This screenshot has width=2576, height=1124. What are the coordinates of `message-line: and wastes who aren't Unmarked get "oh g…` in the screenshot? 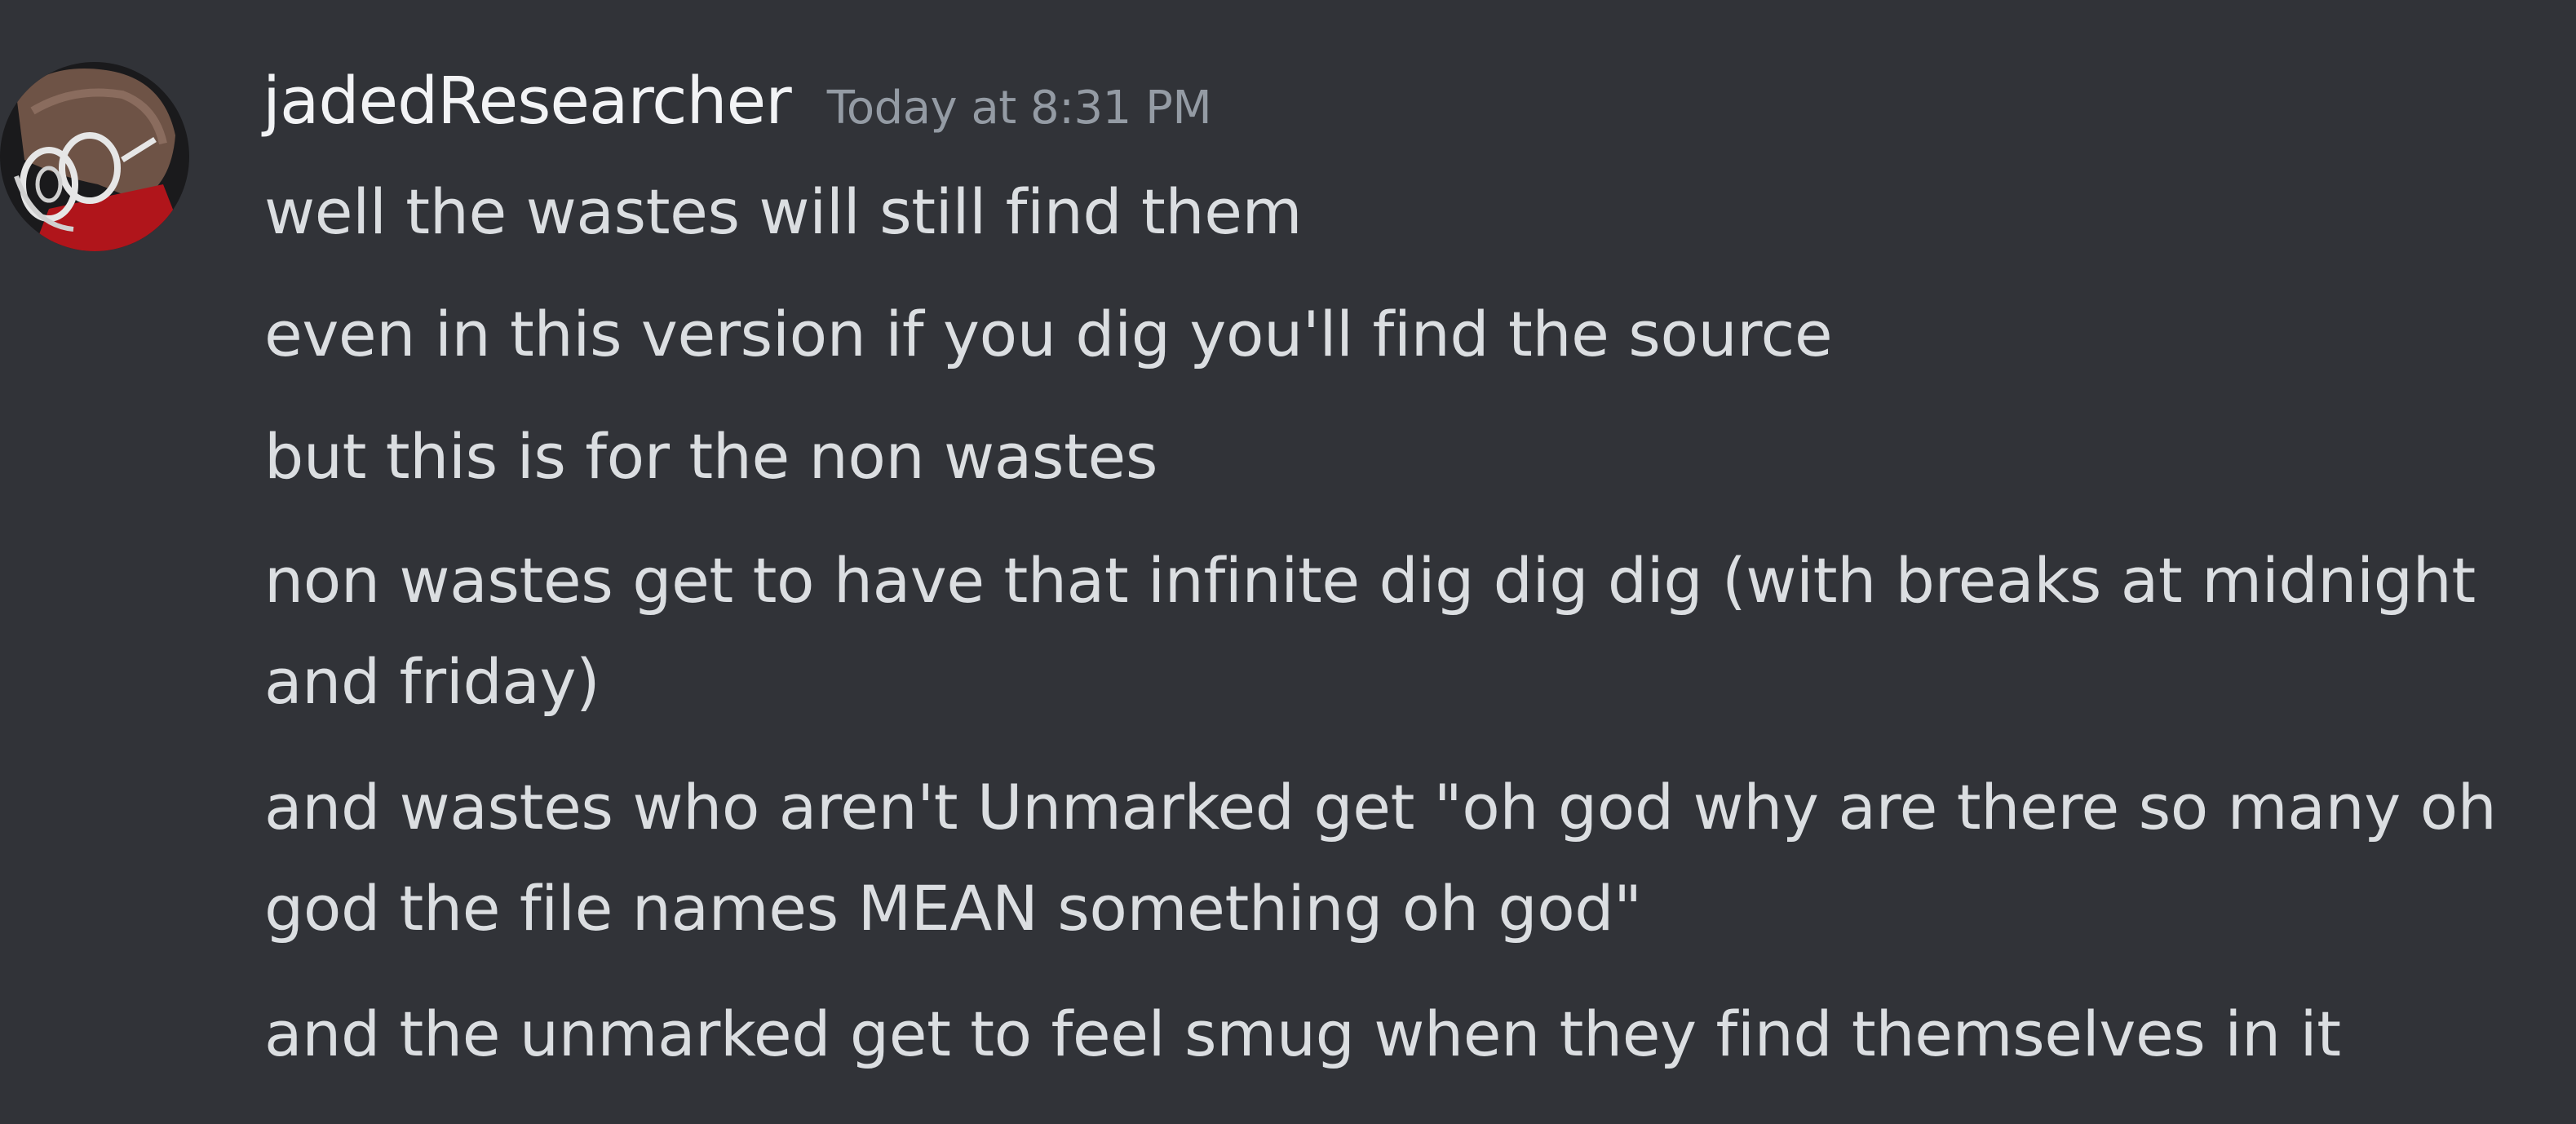 It's located at (1380, 807).